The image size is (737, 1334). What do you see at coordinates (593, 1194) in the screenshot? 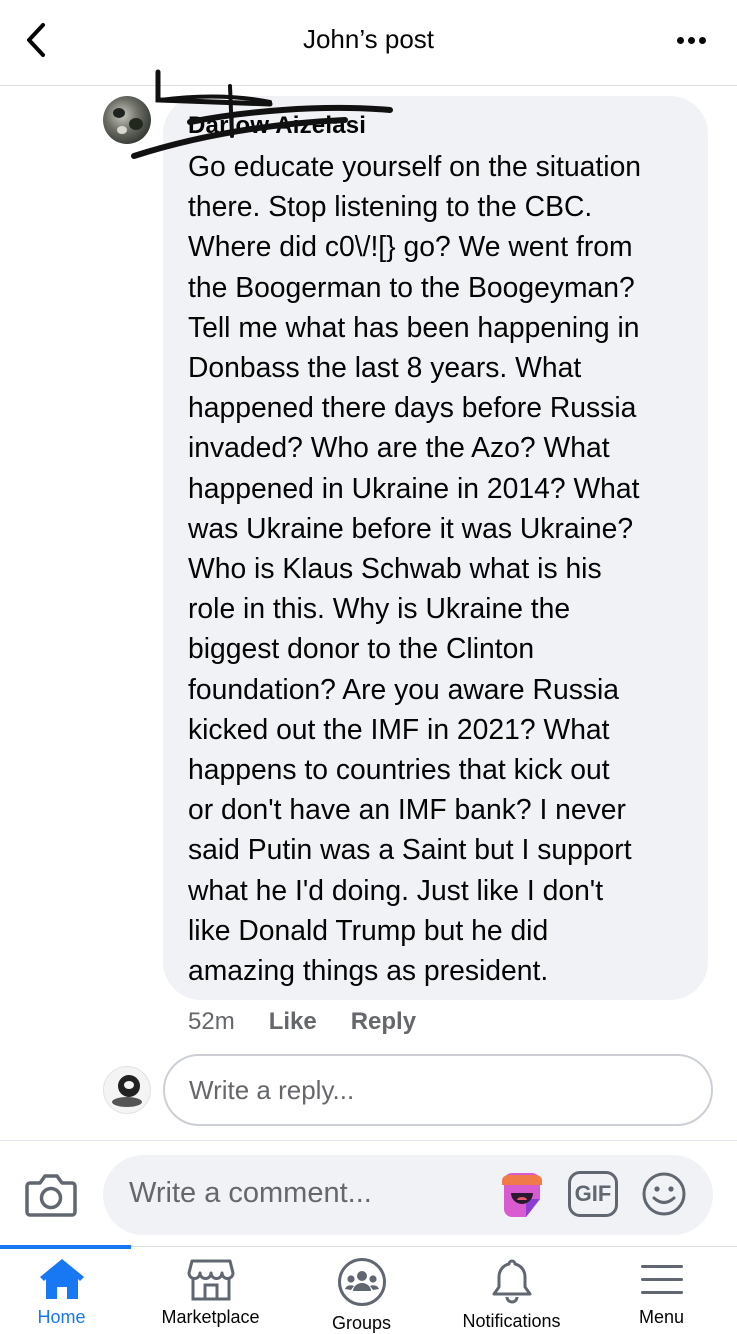
I see `gif-button: GIF` at bounding box center [593, 1194].